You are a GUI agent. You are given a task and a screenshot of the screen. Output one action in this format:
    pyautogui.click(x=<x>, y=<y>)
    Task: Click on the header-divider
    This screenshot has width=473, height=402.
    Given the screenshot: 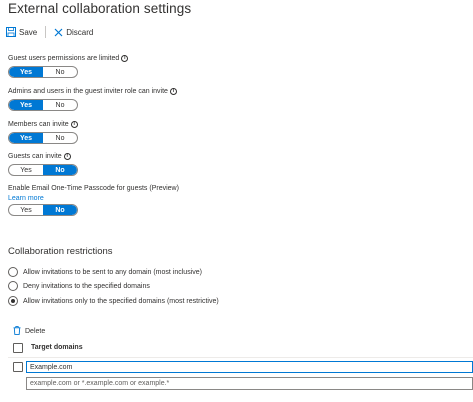 What is the action you would take?
    pyautogui.click(x=240, y=357)
    